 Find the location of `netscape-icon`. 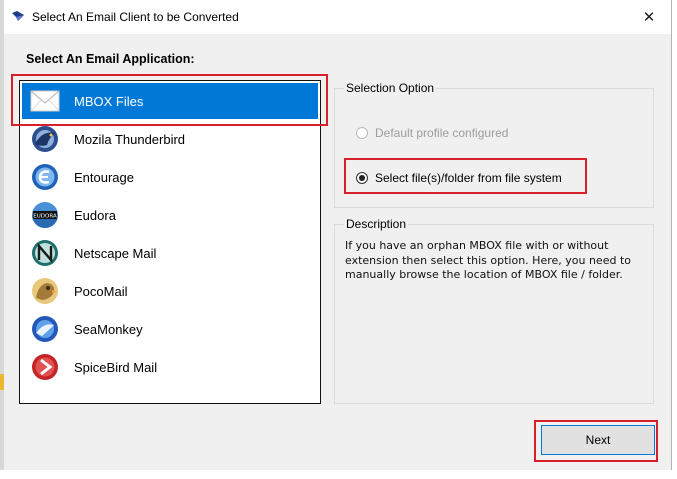

netscape-icon is located at coordinates (45, 253).